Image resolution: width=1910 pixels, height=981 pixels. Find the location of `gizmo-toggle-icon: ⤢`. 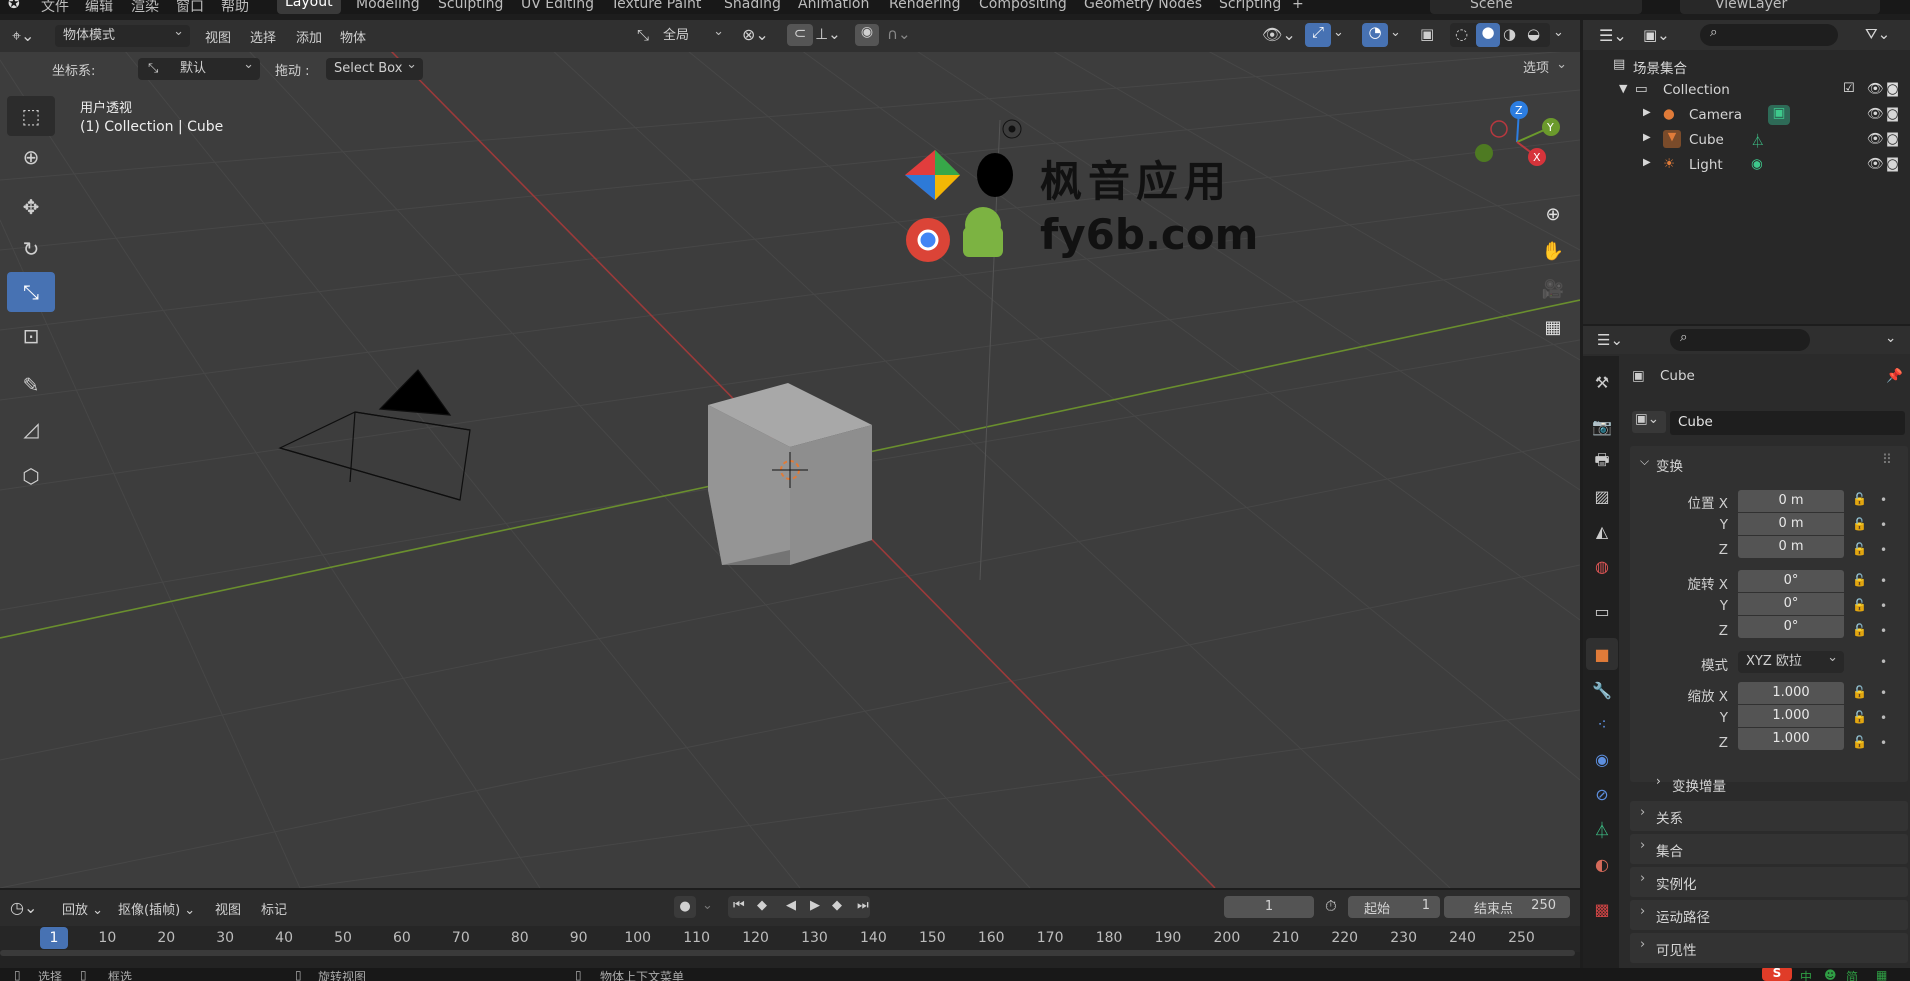

gizmo-toggle-icon: ⤢ is located at coordinates (1318, 35).